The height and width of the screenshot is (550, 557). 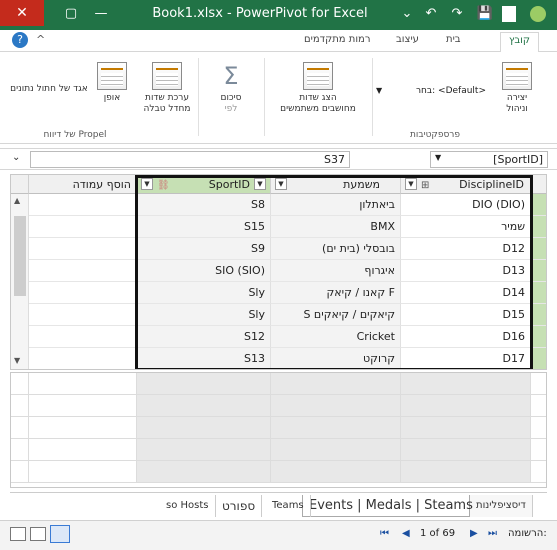 I want to click on scroll-up-icon: ▲, so click(x=17, y=200).